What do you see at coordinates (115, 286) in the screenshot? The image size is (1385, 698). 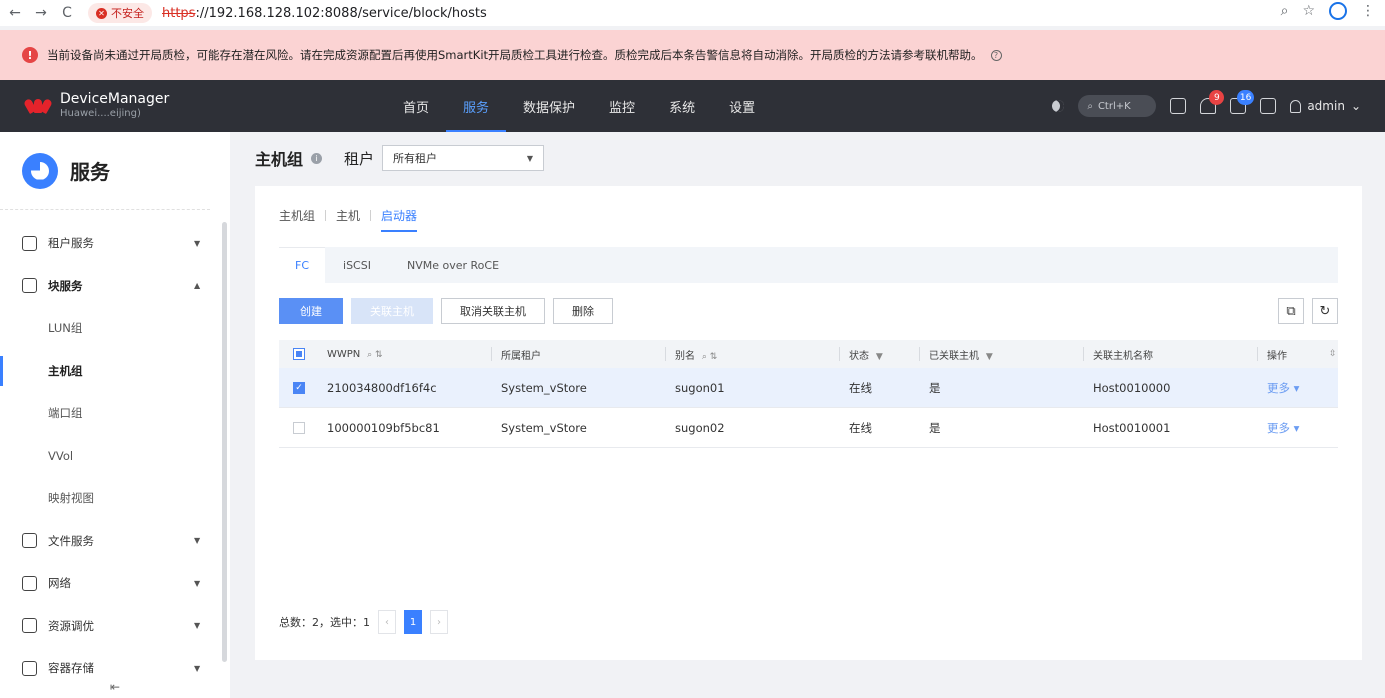 I see `sidebar-item: 块服务 ▲` at bounding box center [115, 286].